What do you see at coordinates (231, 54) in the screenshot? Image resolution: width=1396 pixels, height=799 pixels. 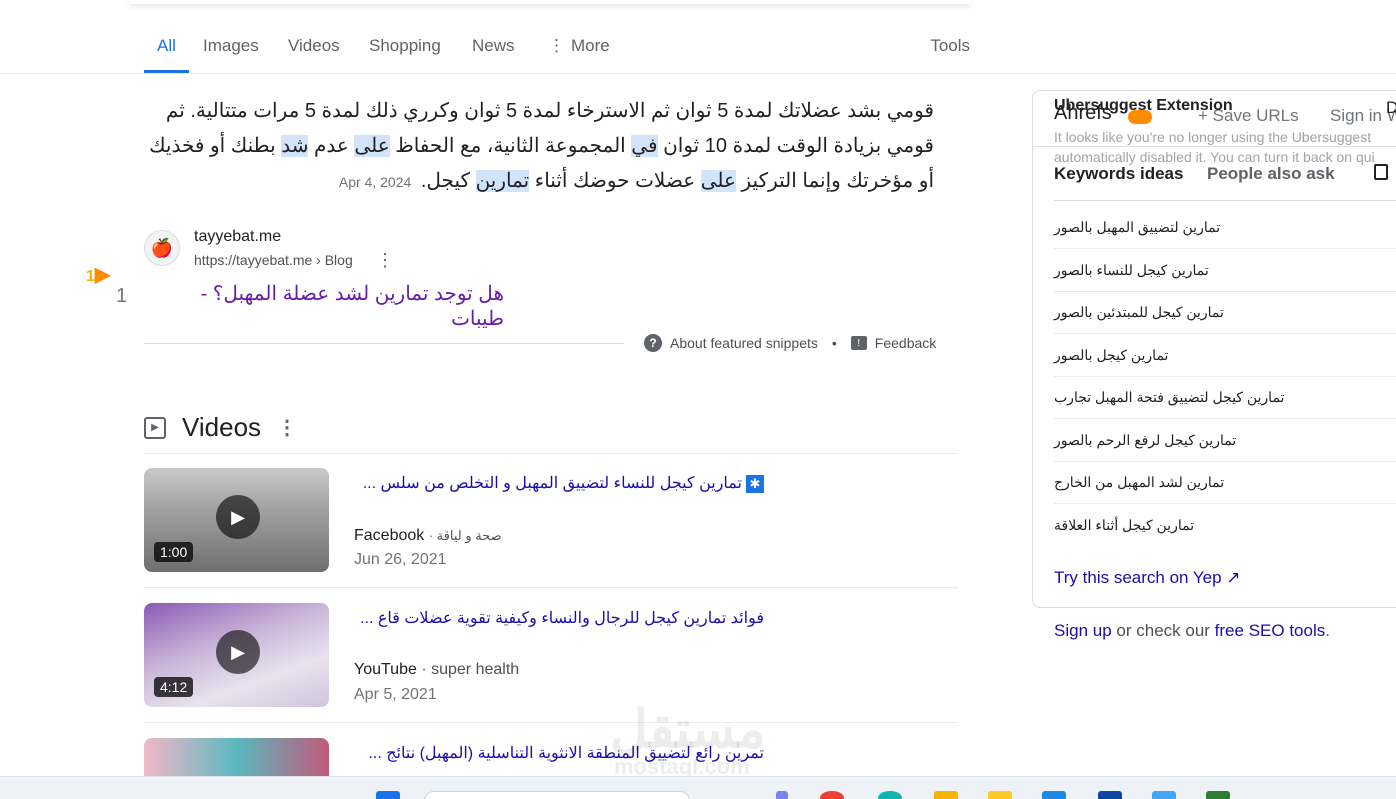 I see `tab-images: Images` at bounding box center [231, 54].